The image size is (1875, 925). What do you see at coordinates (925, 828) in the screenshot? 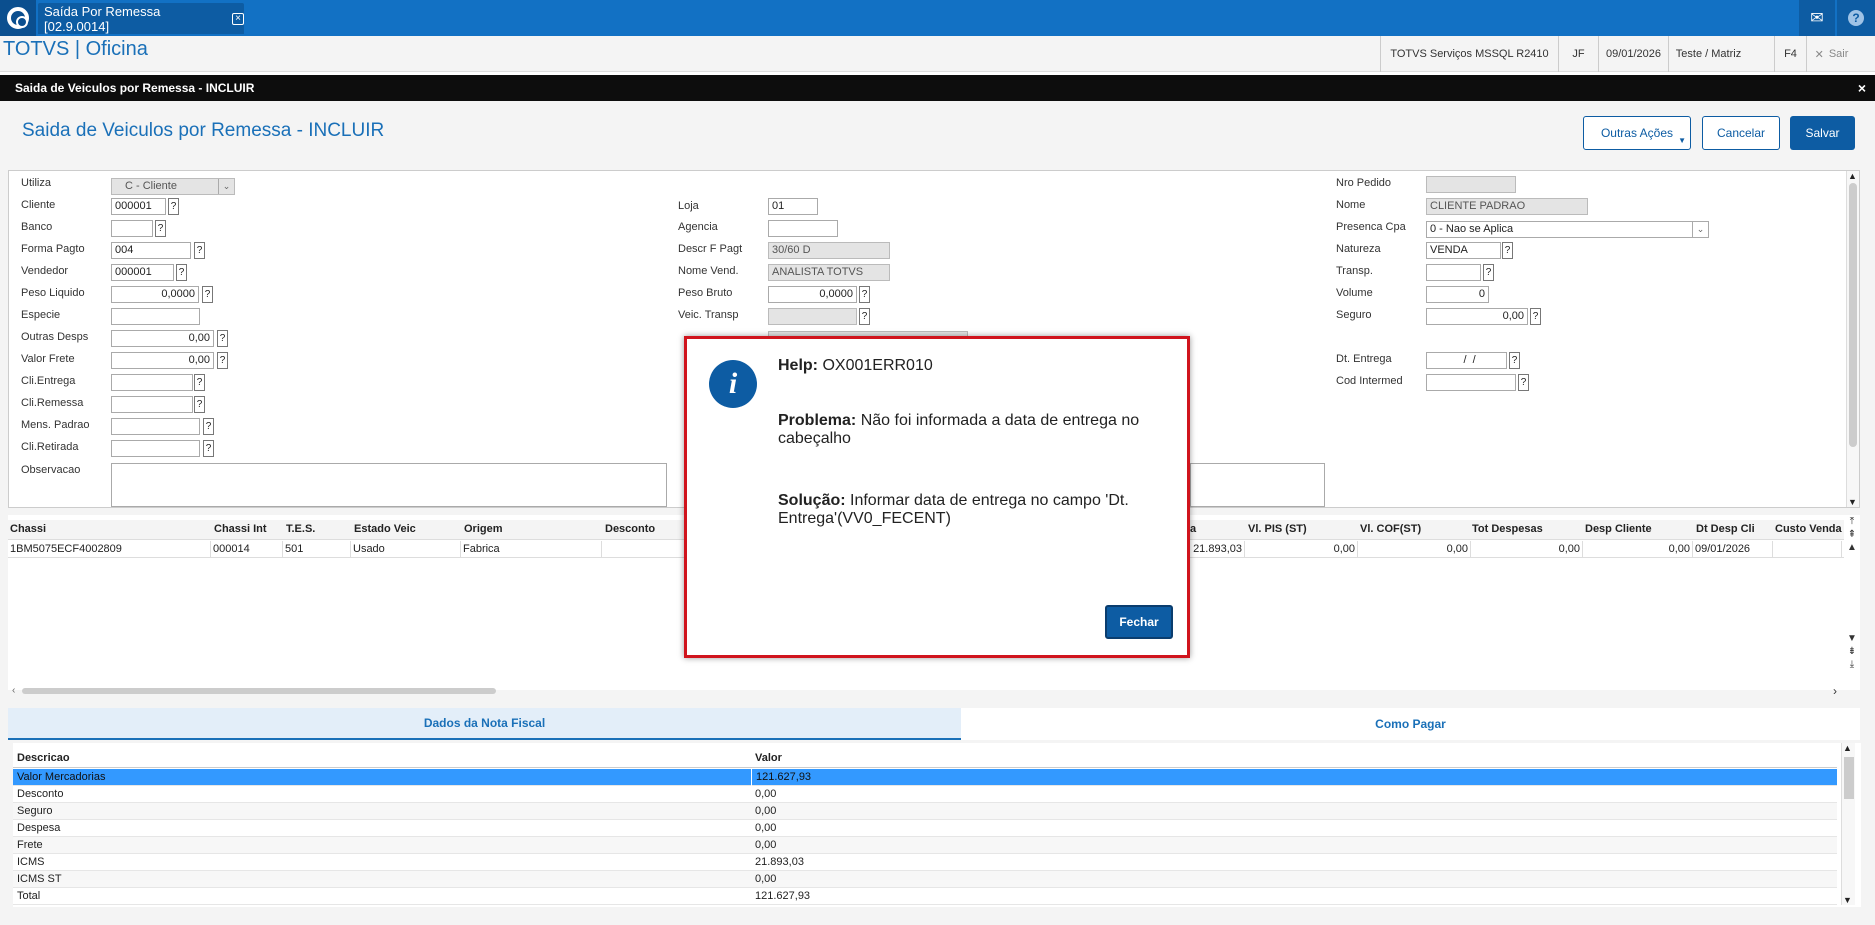
I see `table-row: Despesa 0,00` at bounding box center [925, 828].